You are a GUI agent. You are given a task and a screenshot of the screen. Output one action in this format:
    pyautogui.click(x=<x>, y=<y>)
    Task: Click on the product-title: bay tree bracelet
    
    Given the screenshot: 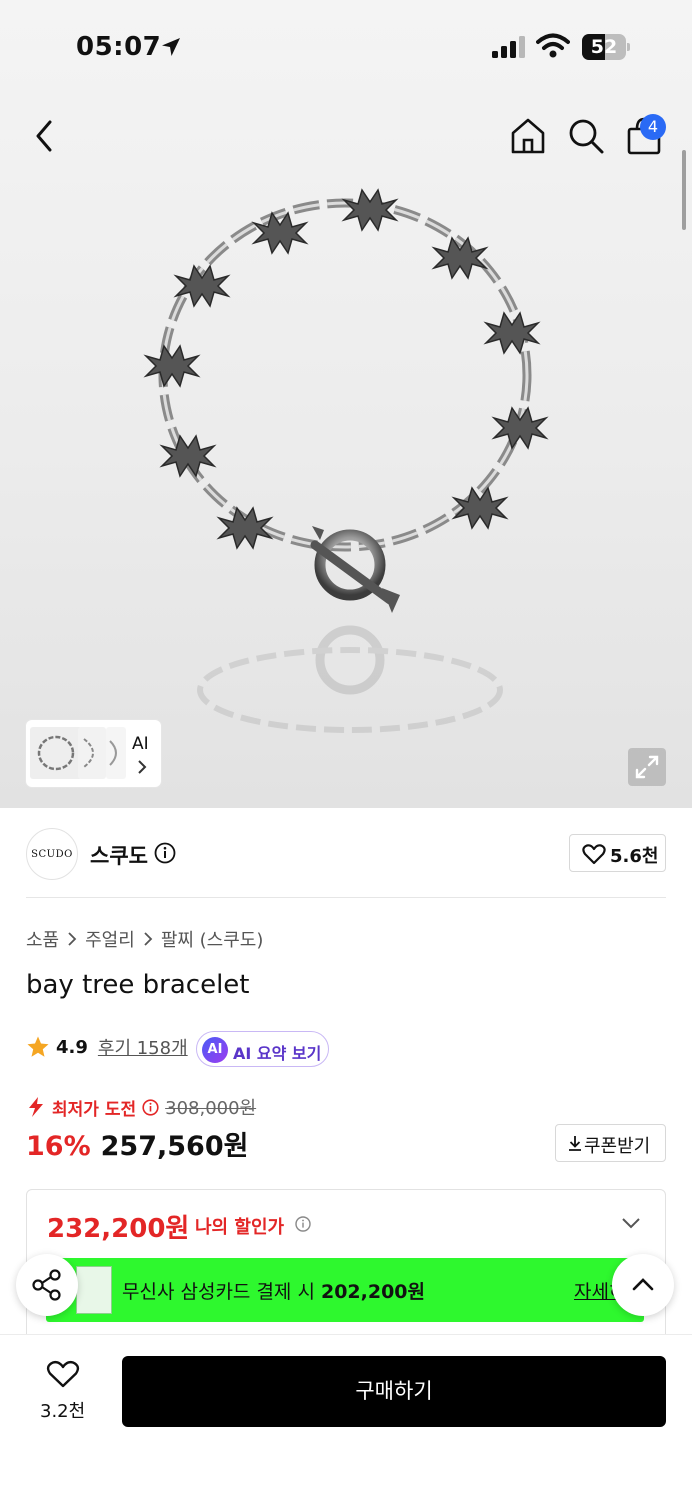 What is the action you would take?
    pyautogui.click(x=138, y=985)
    